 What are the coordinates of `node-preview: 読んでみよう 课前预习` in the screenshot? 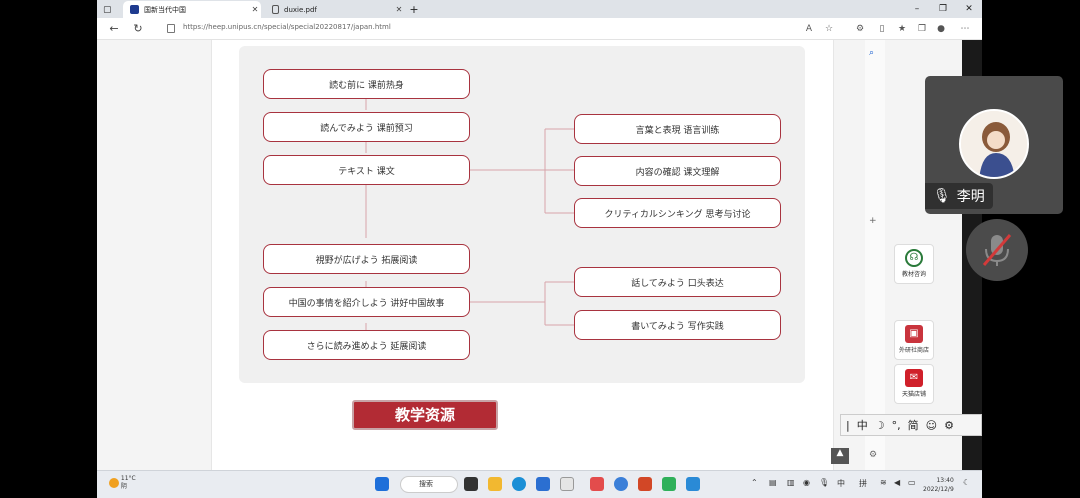 It's located at (366, 127).